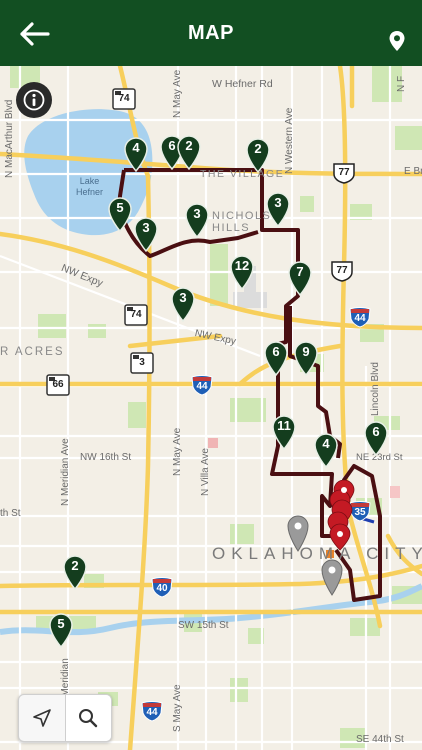 Image resolution: width=422 pixels, height=750 pixels. I want to click on road-label: S May Ave, so click(177, 708).